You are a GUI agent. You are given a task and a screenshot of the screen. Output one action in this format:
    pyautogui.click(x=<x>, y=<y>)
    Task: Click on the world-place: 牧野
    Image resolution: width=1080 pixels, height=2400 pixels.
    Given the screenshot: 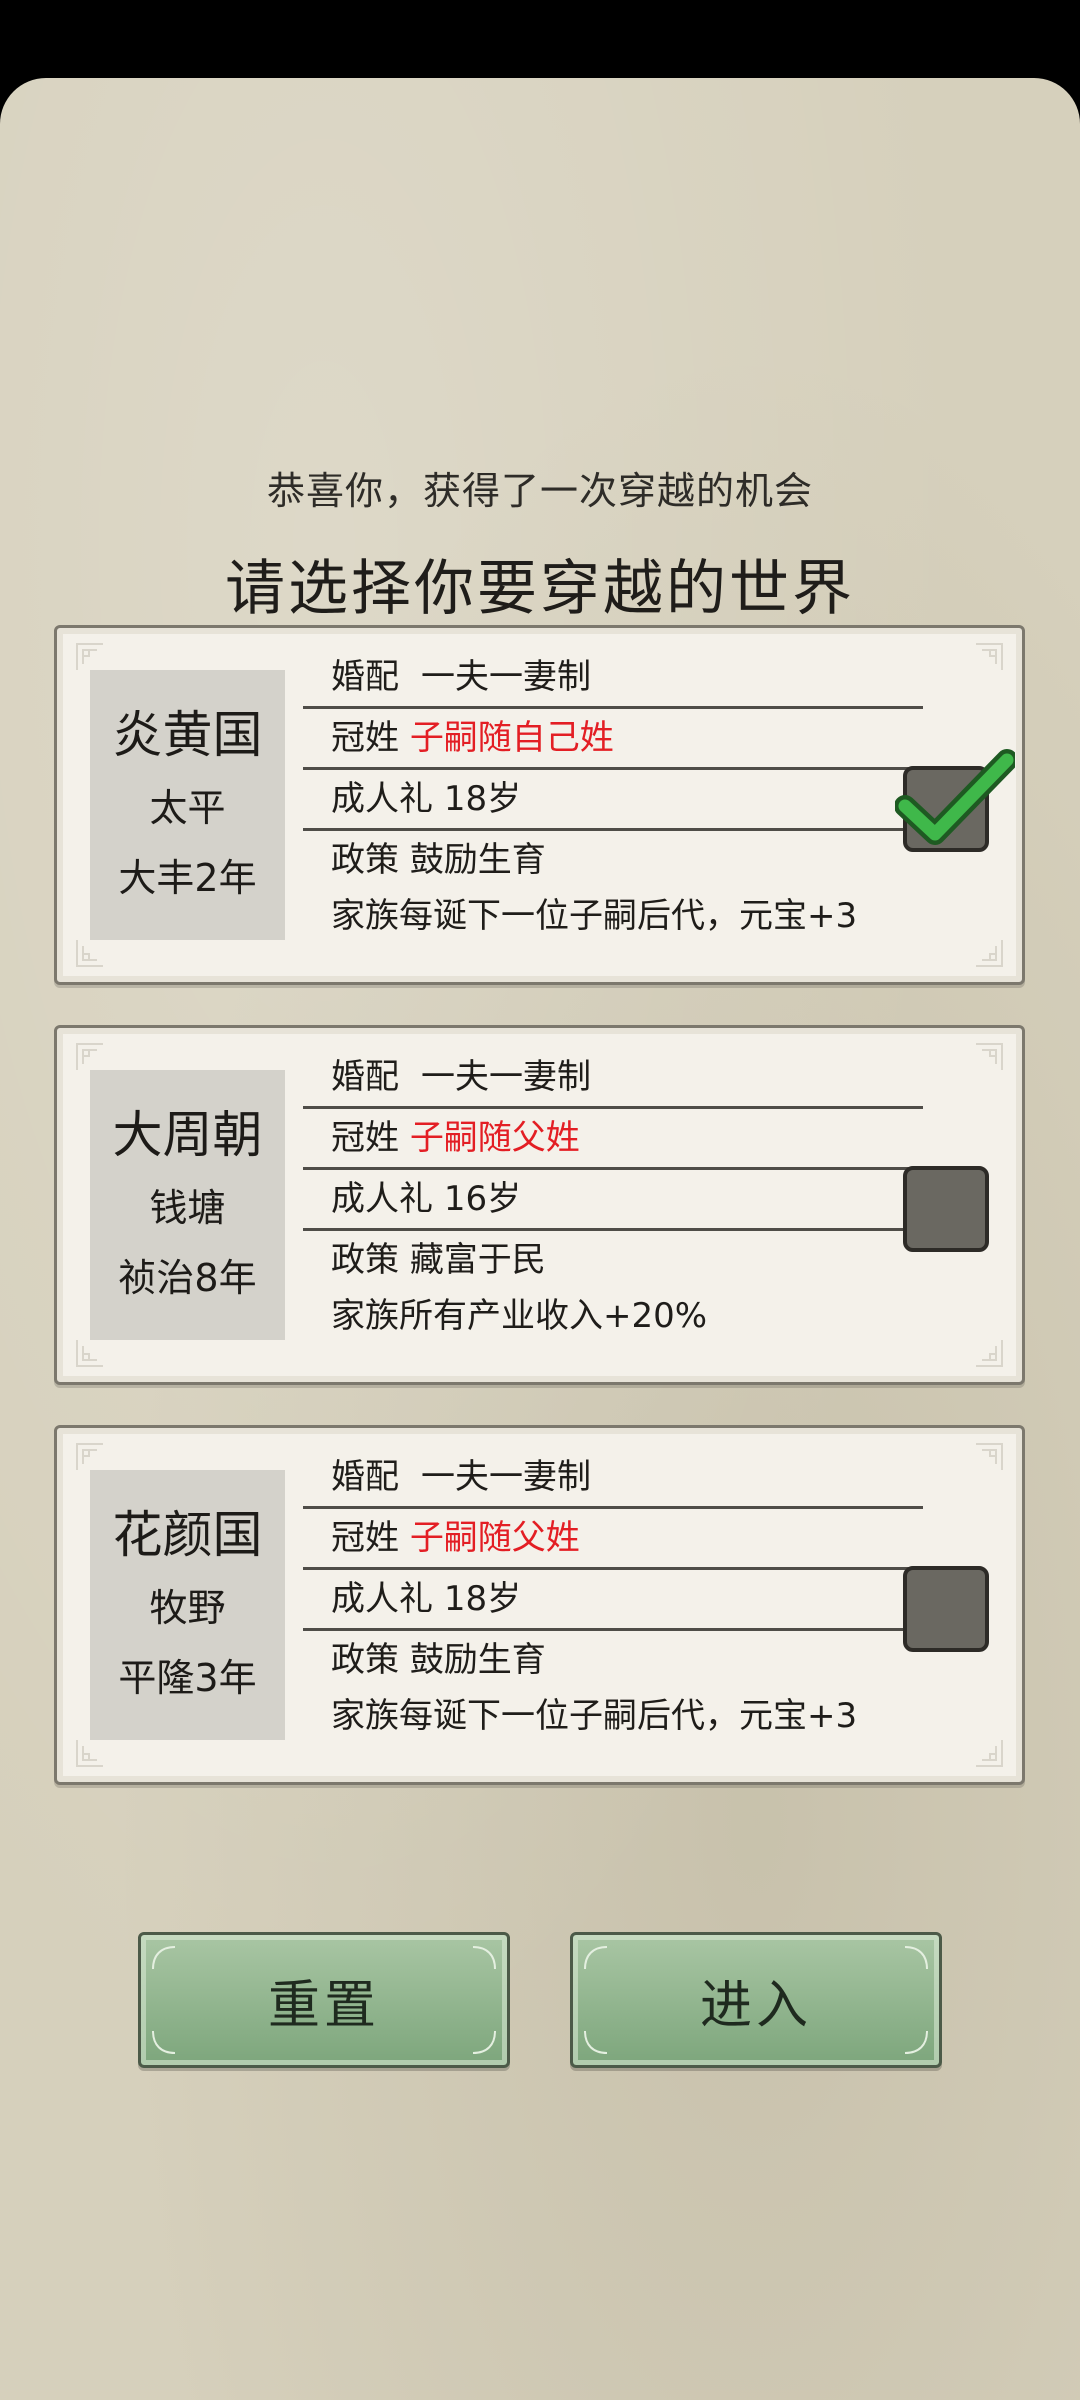 What is the action you would take?
    pyautogui.click(x=187, y=1608)
    